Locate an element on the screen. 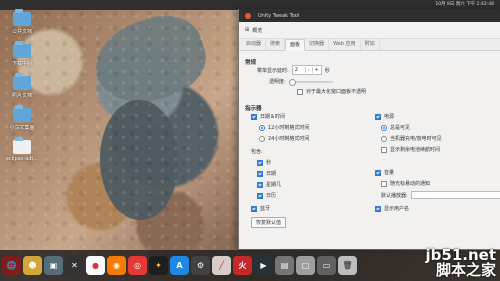 The image size is (500, 281). mac-app-icon: ▣ is located at coordinates (53, 265).